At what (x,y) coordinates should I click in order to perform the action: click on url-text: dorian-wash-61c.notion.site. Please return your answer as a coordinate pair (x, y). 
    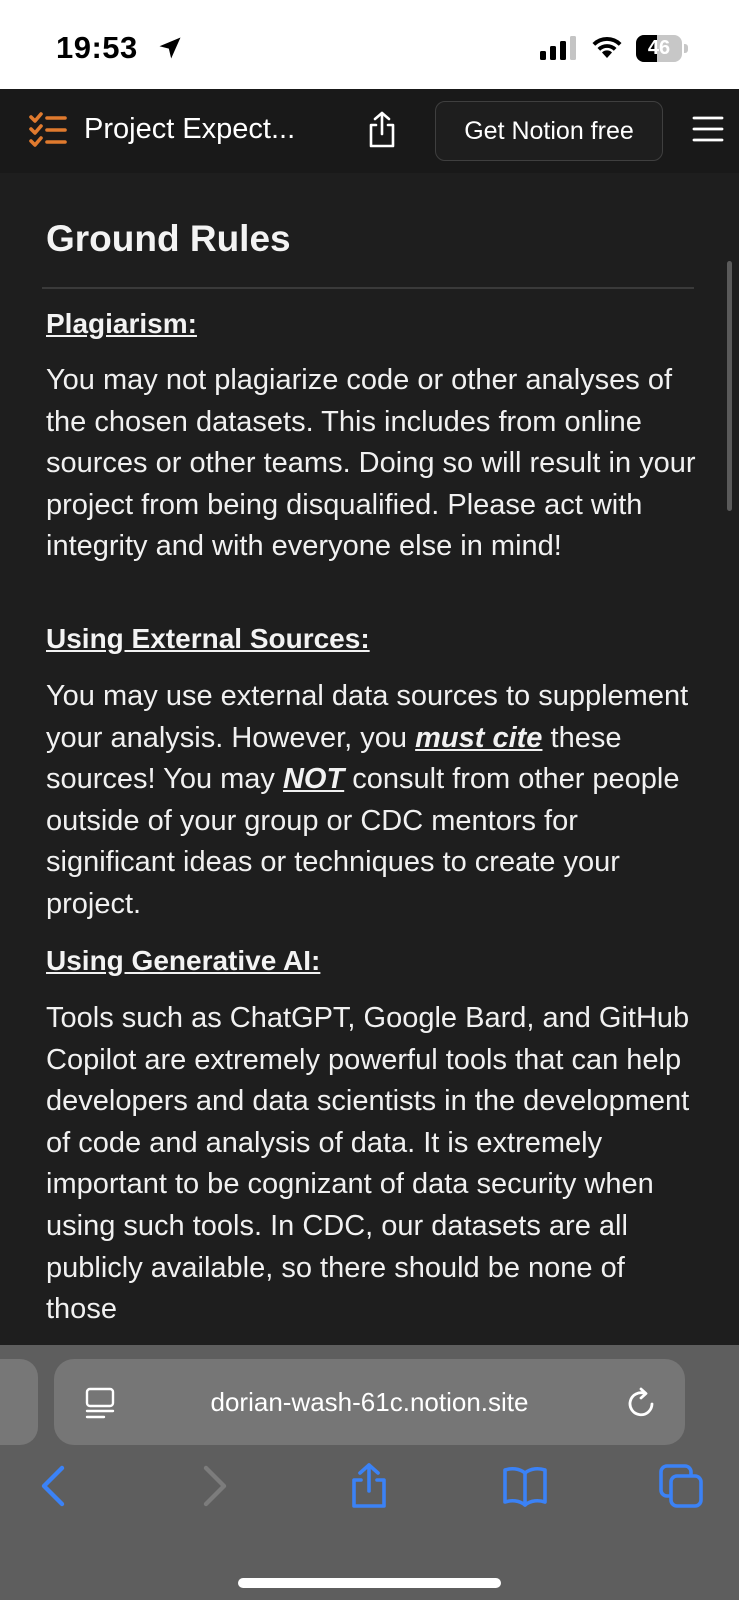
    Looking at the image, I should click on (369, 1402).